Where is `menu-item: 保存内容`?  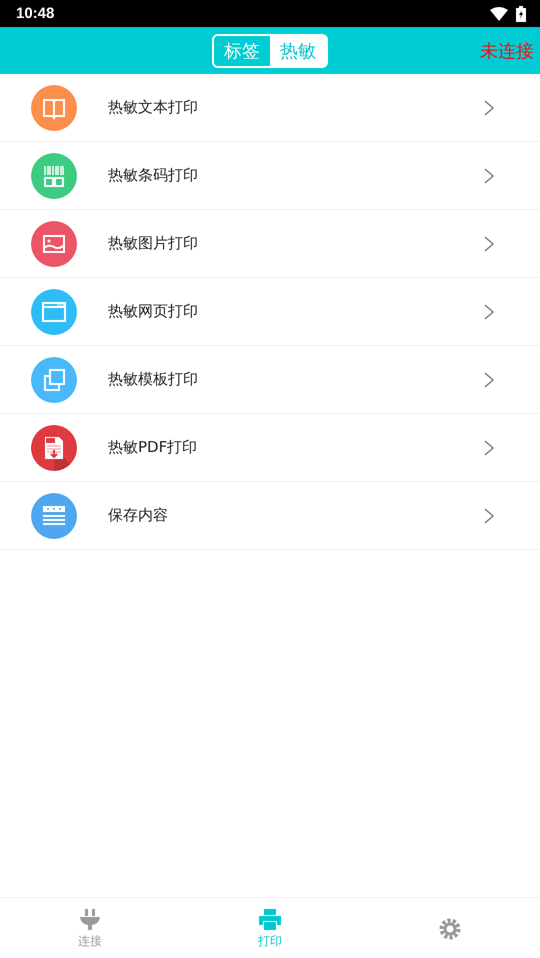 menu-item: 保存内容 is located at coordinates (270, 516).